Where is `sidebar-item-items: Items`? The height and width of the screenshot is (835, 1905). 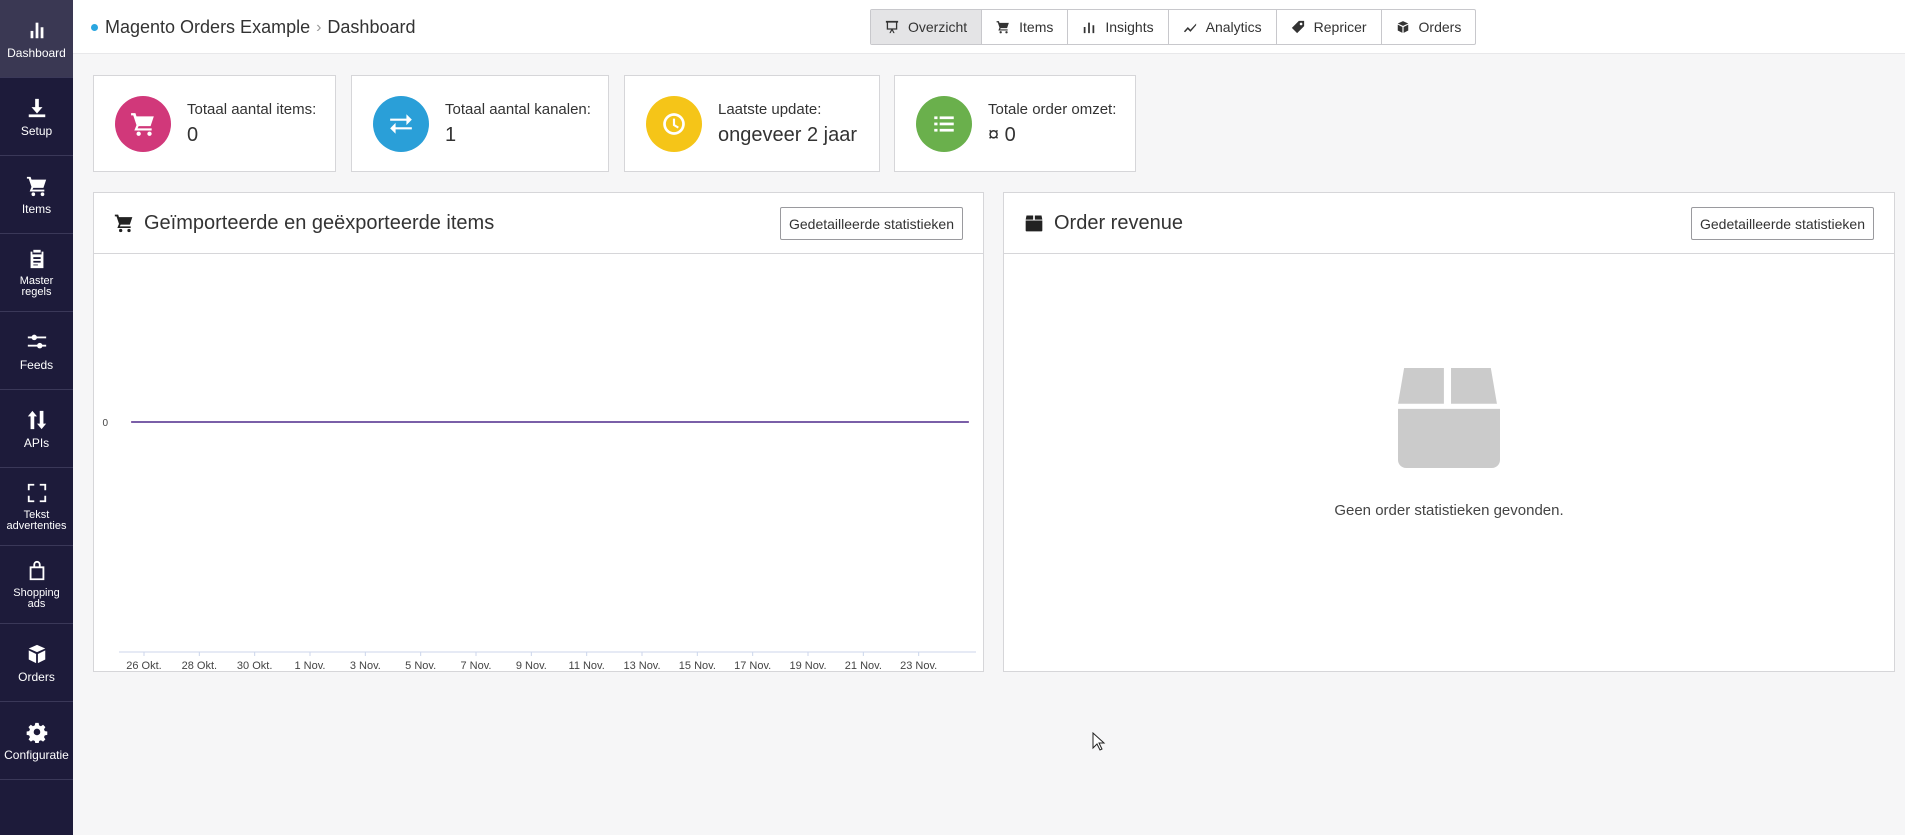
sidebar-item-items: Items is located at coordinates (36, 195).